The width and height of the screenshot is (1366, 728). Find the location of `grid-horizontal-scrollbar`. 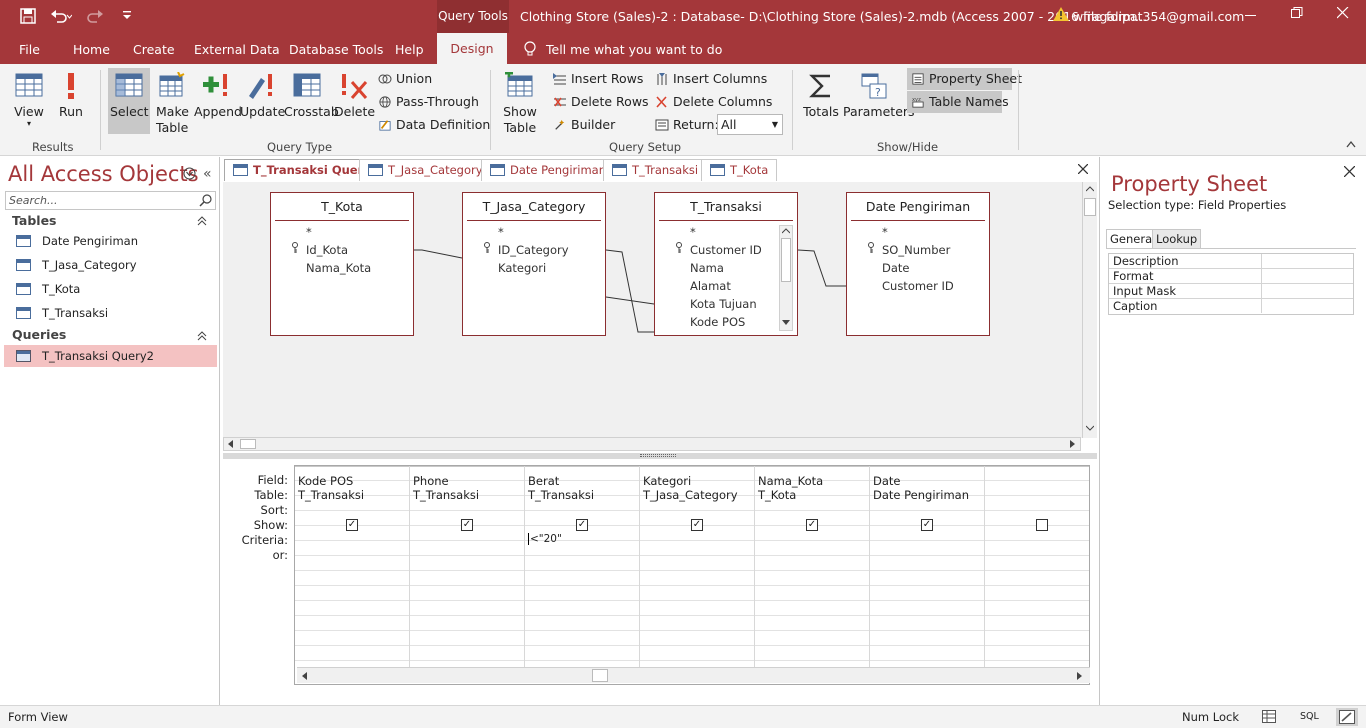

grid-horizontal-scrollbar is located at coordinates (693, 675).